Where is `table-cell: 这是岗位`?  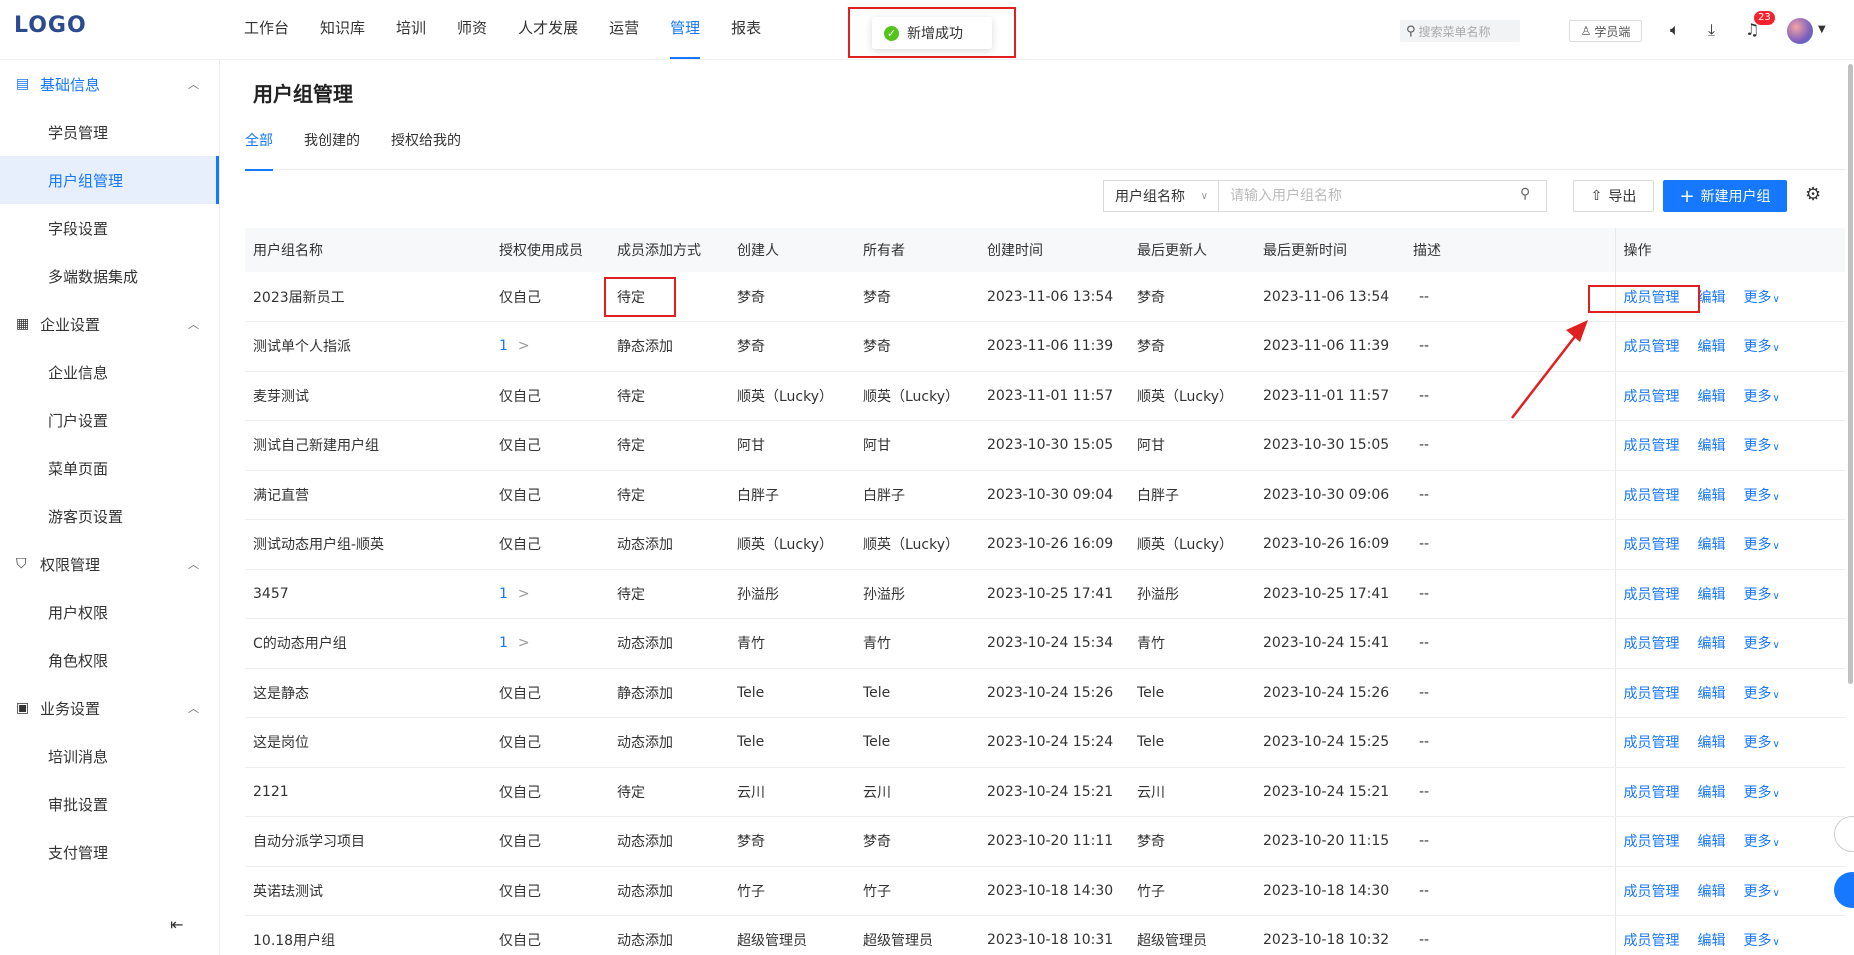 table-cell: 这是岗位 is located at coordinates (368, 742).